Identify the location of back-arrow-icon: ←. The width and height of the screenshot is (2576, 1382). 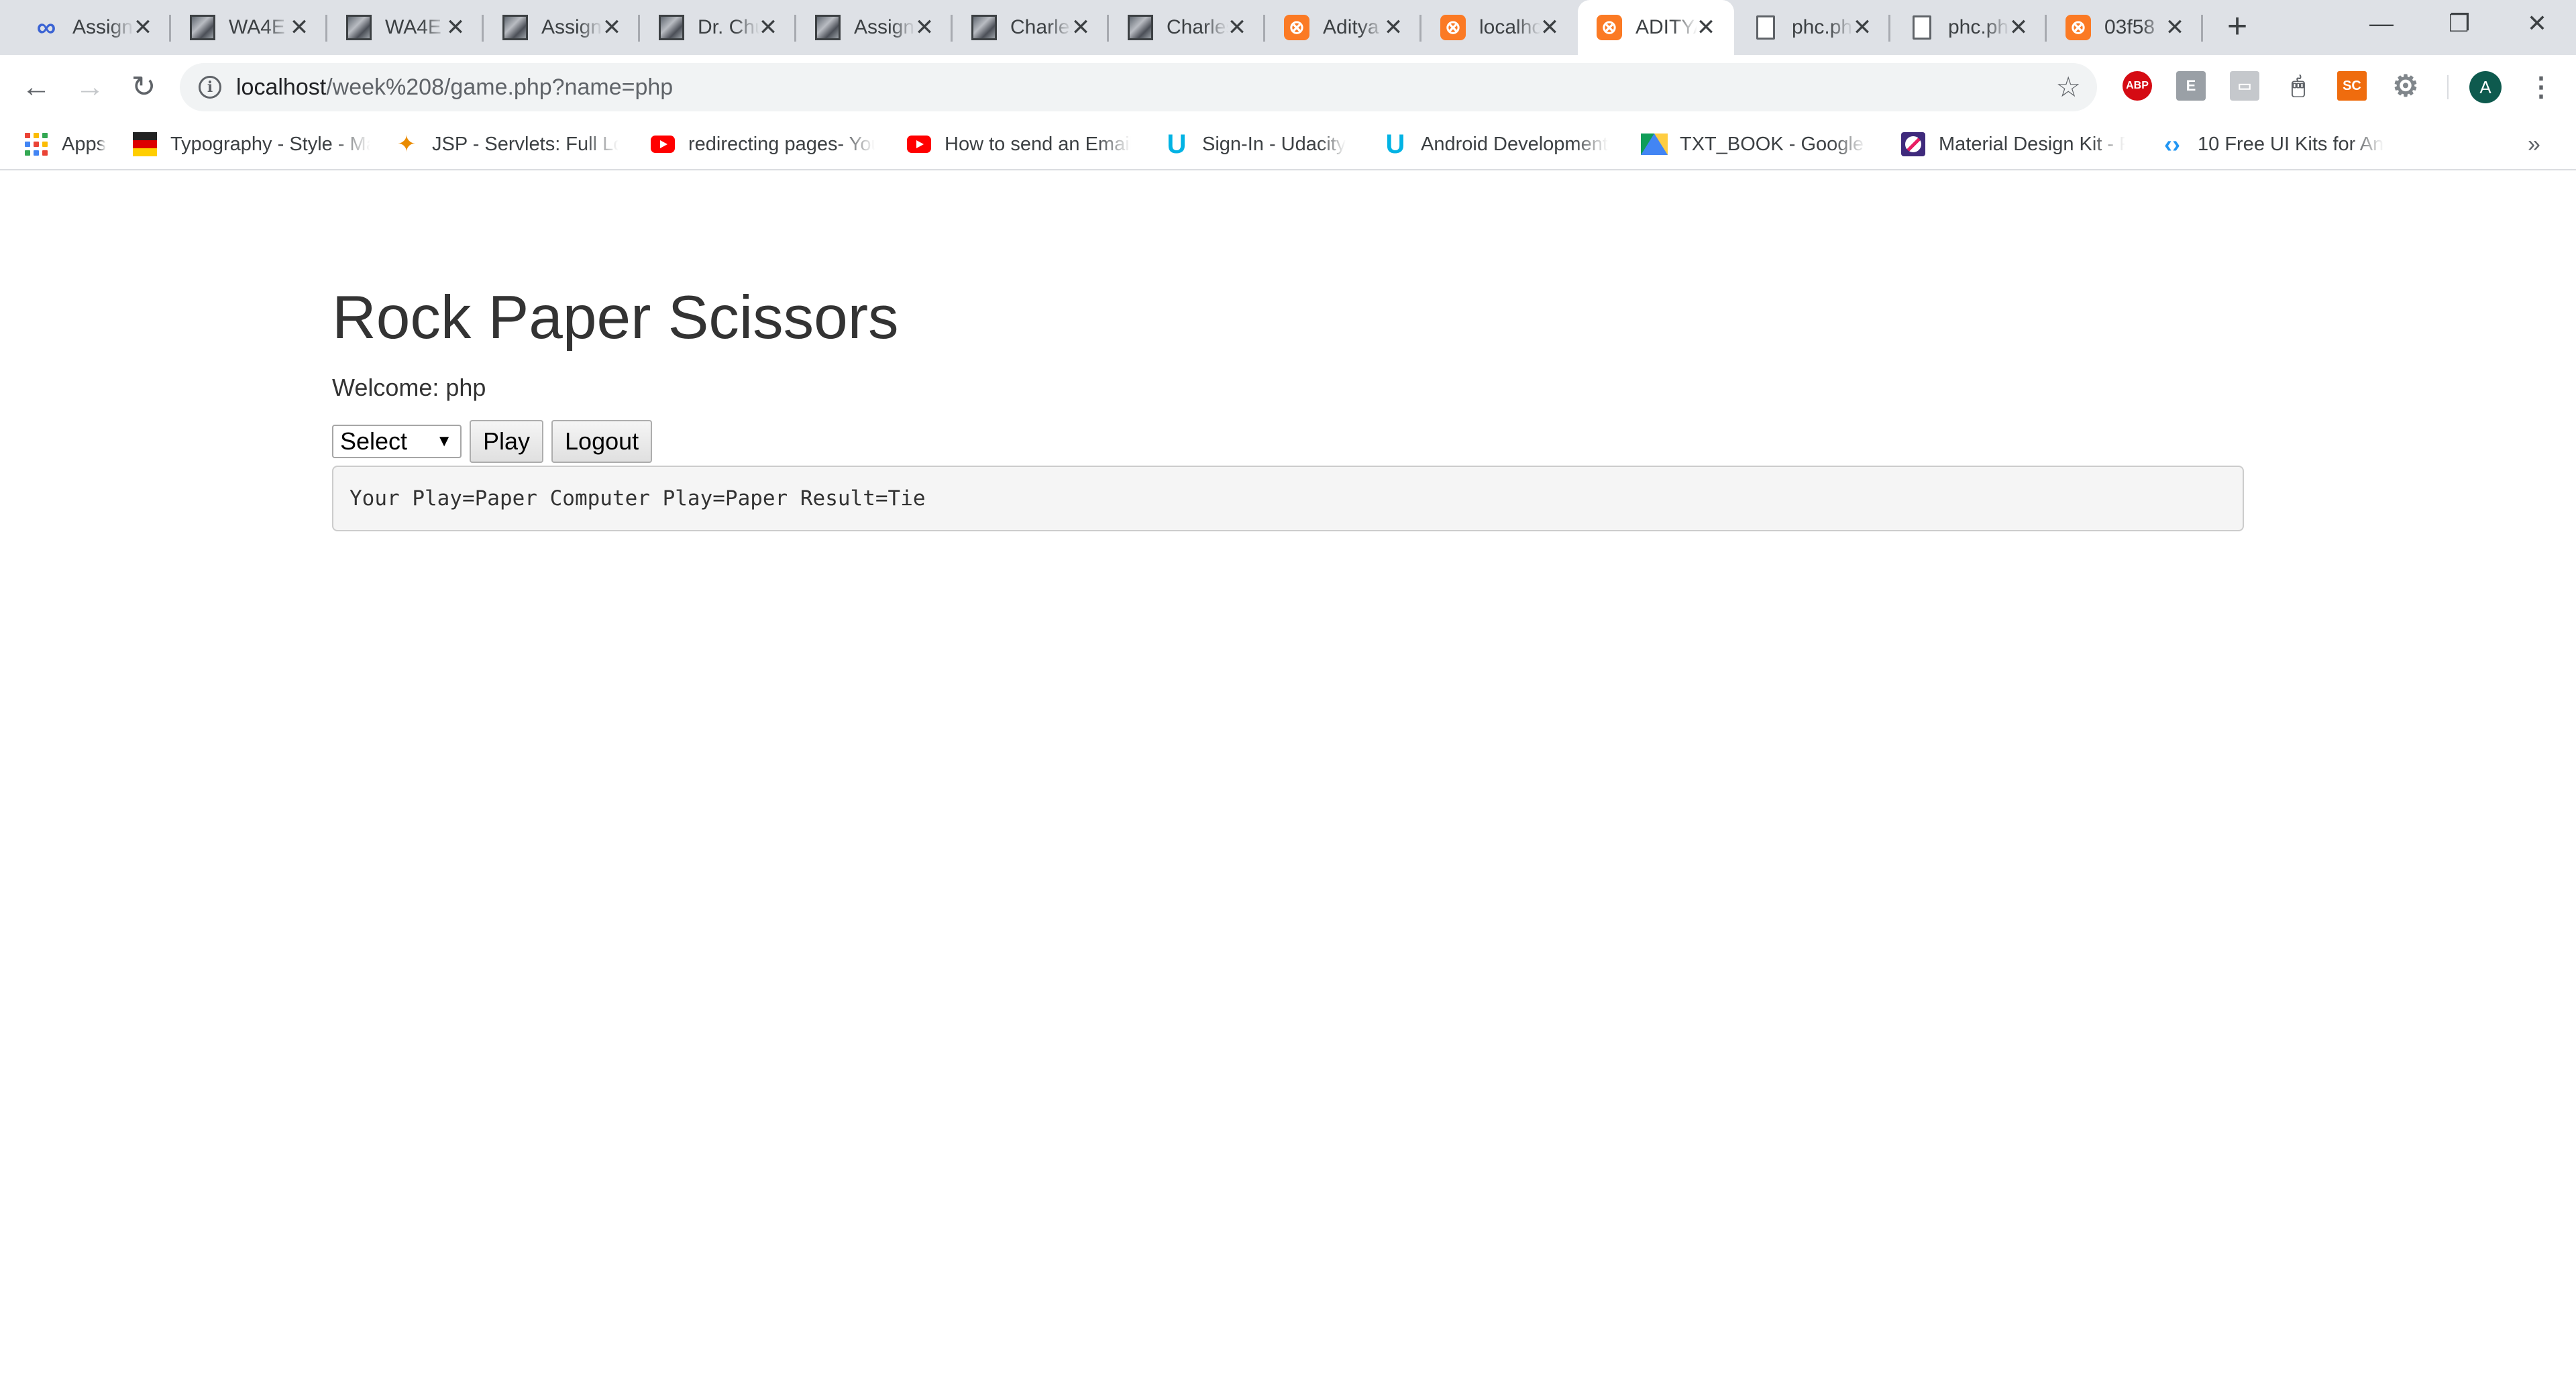
(36, 87).